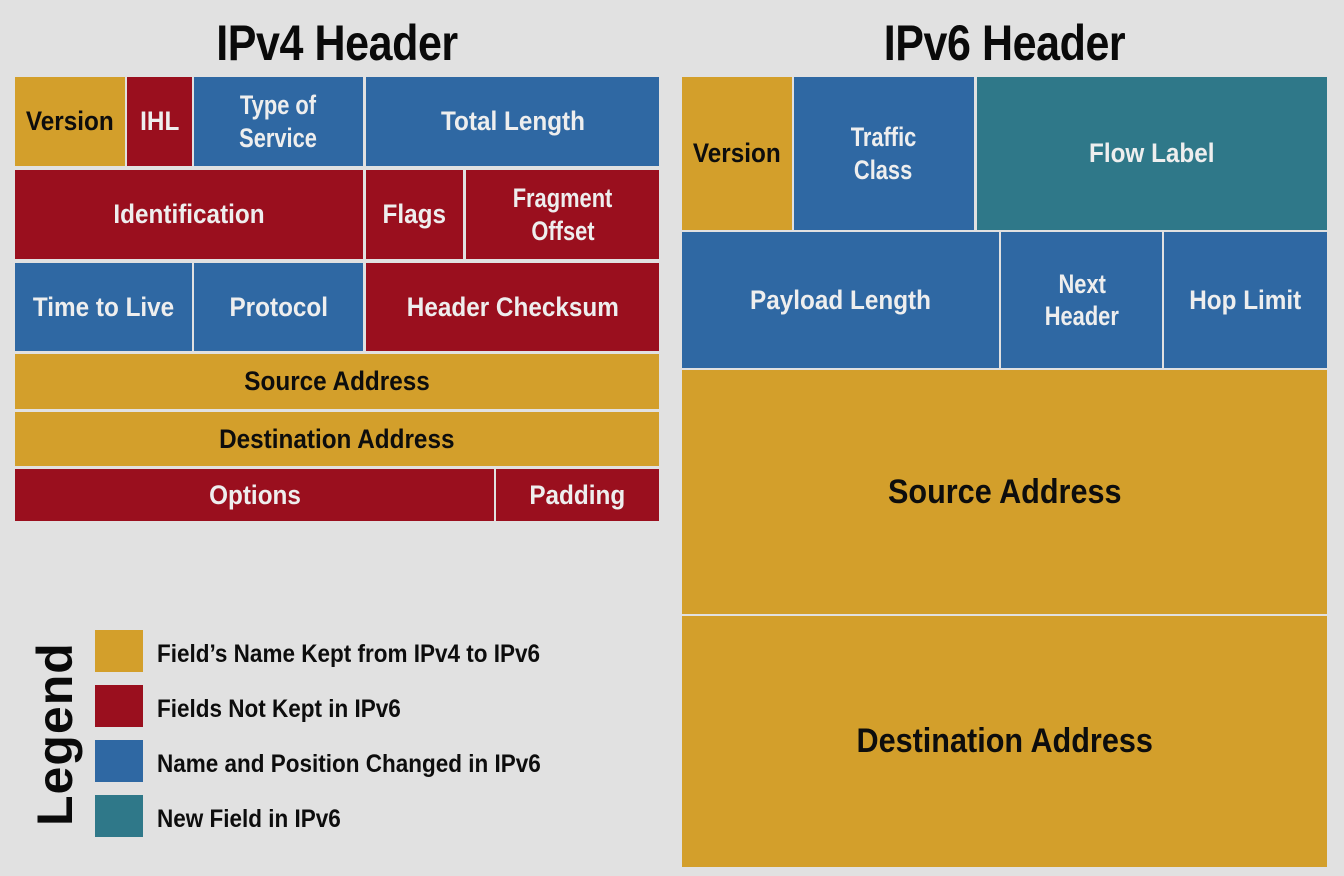  I want to click on ipv4-flags-field: Flags, so click(414, 214).